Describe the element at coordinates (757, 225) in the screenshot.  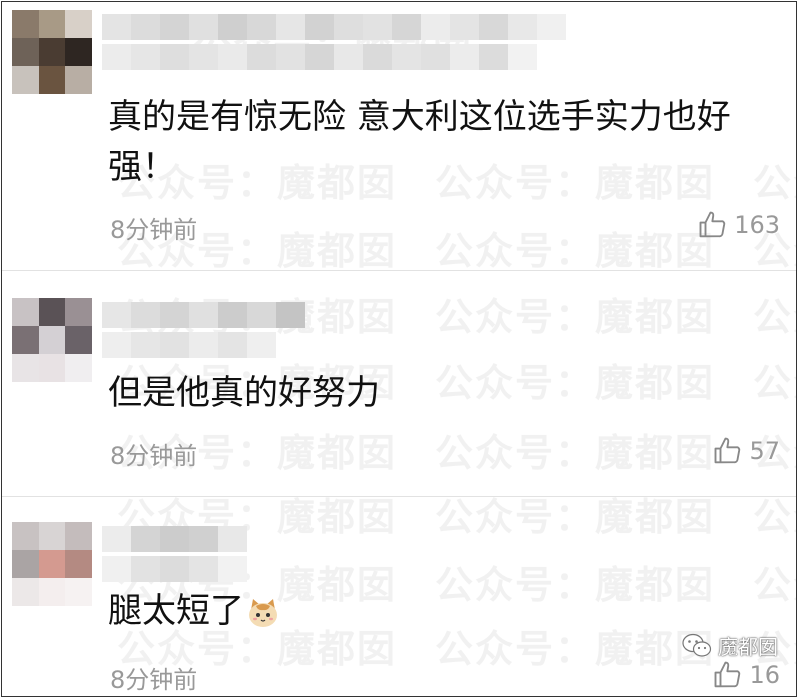
I see `like-count: 163` at that location.